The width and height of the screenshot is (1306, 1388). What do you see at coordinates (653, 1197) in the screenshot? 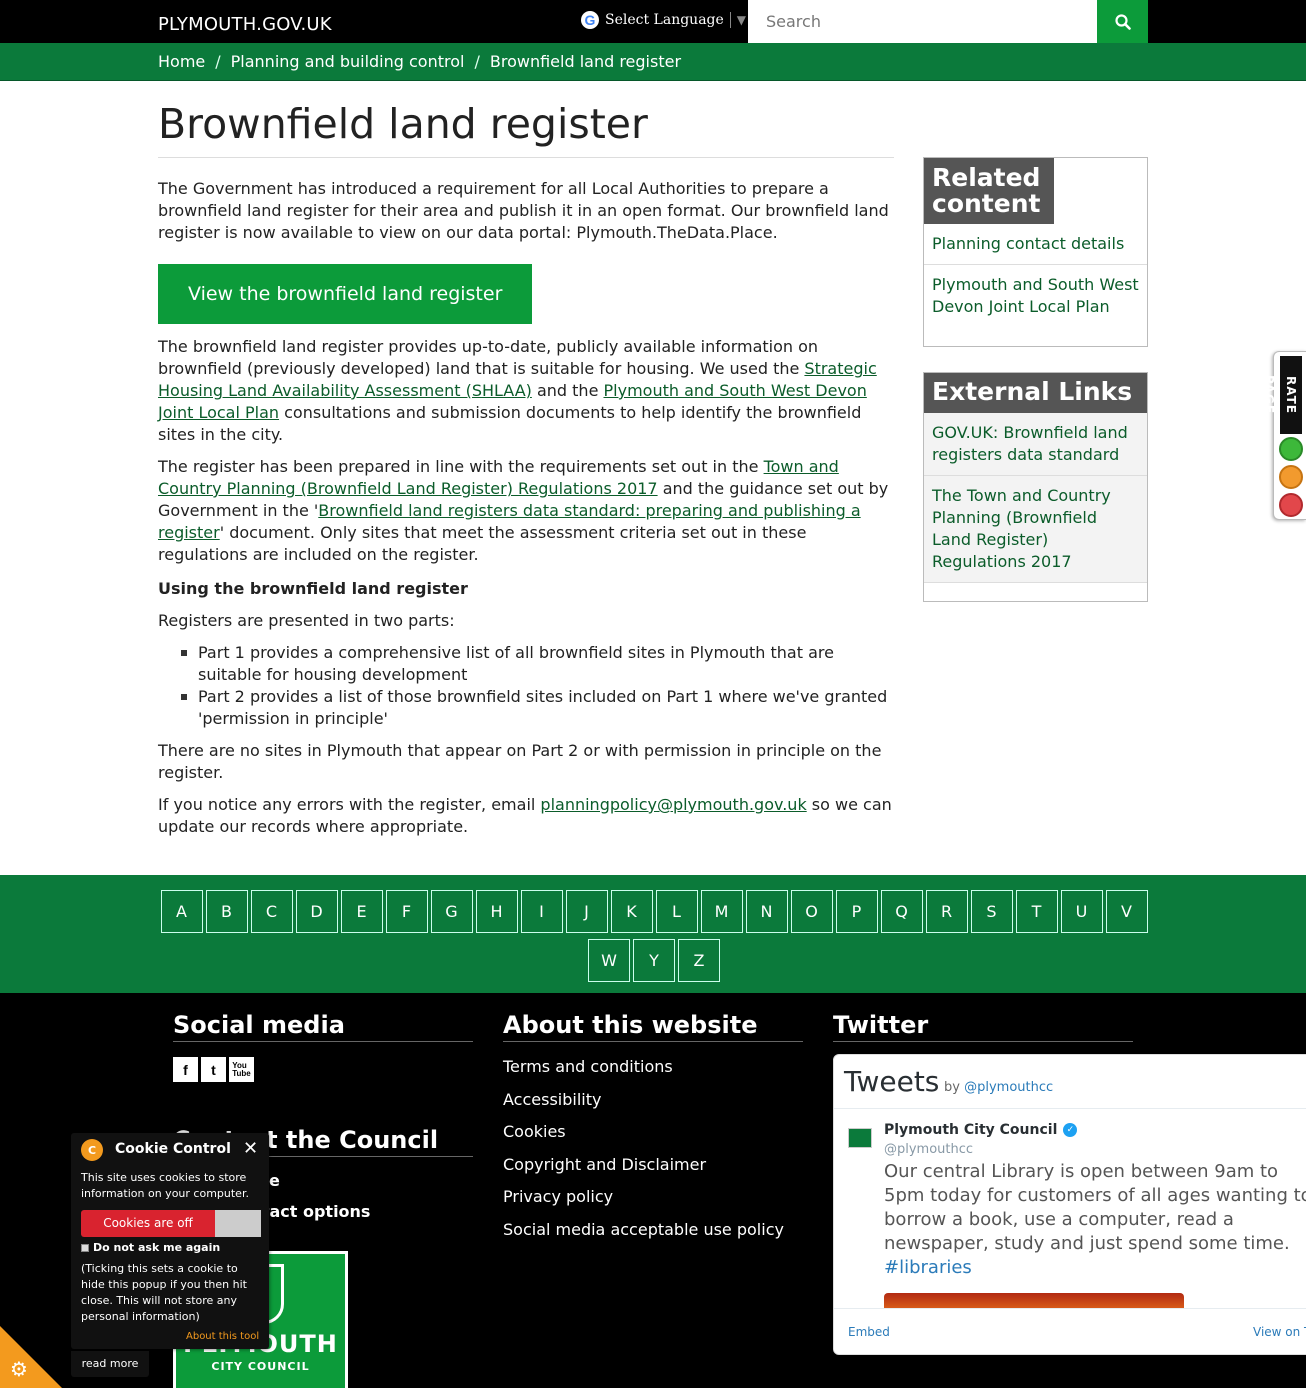
I see `footer-link-privacy: Privacy policy` at bounding box center [653, 1197].